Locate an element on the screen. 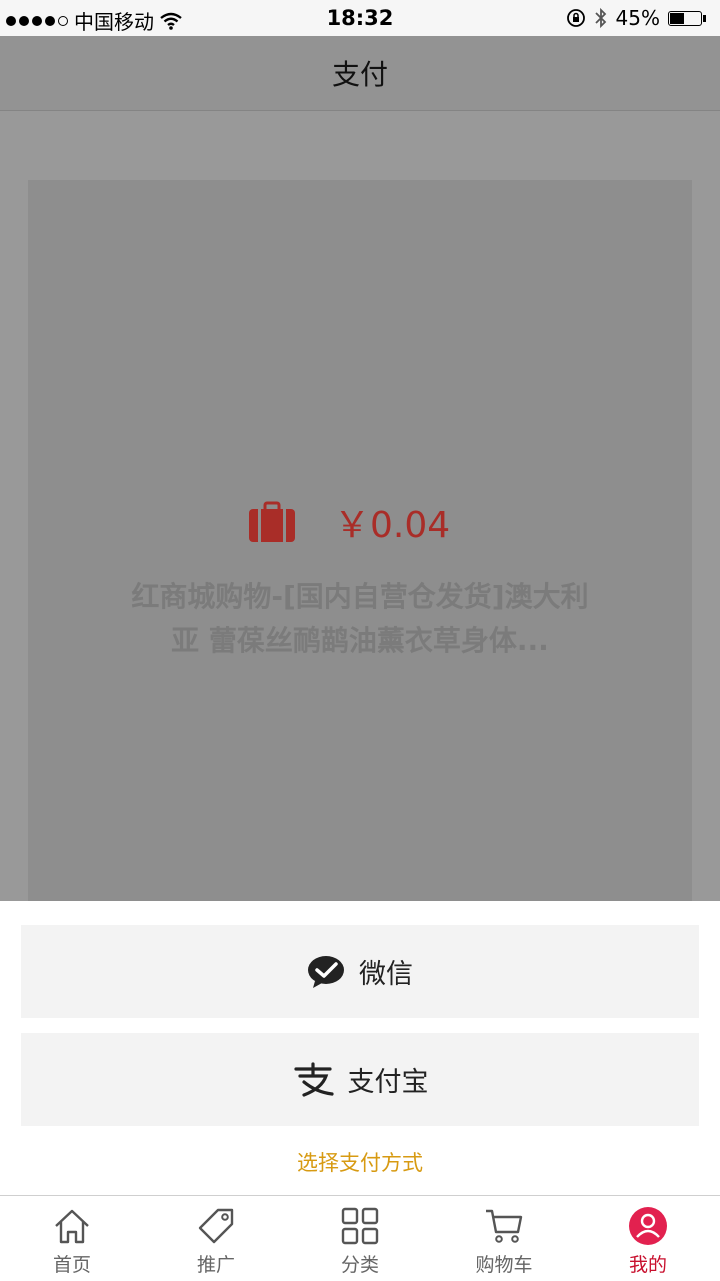  briefcase-icon is located at coordinates (272, 521).